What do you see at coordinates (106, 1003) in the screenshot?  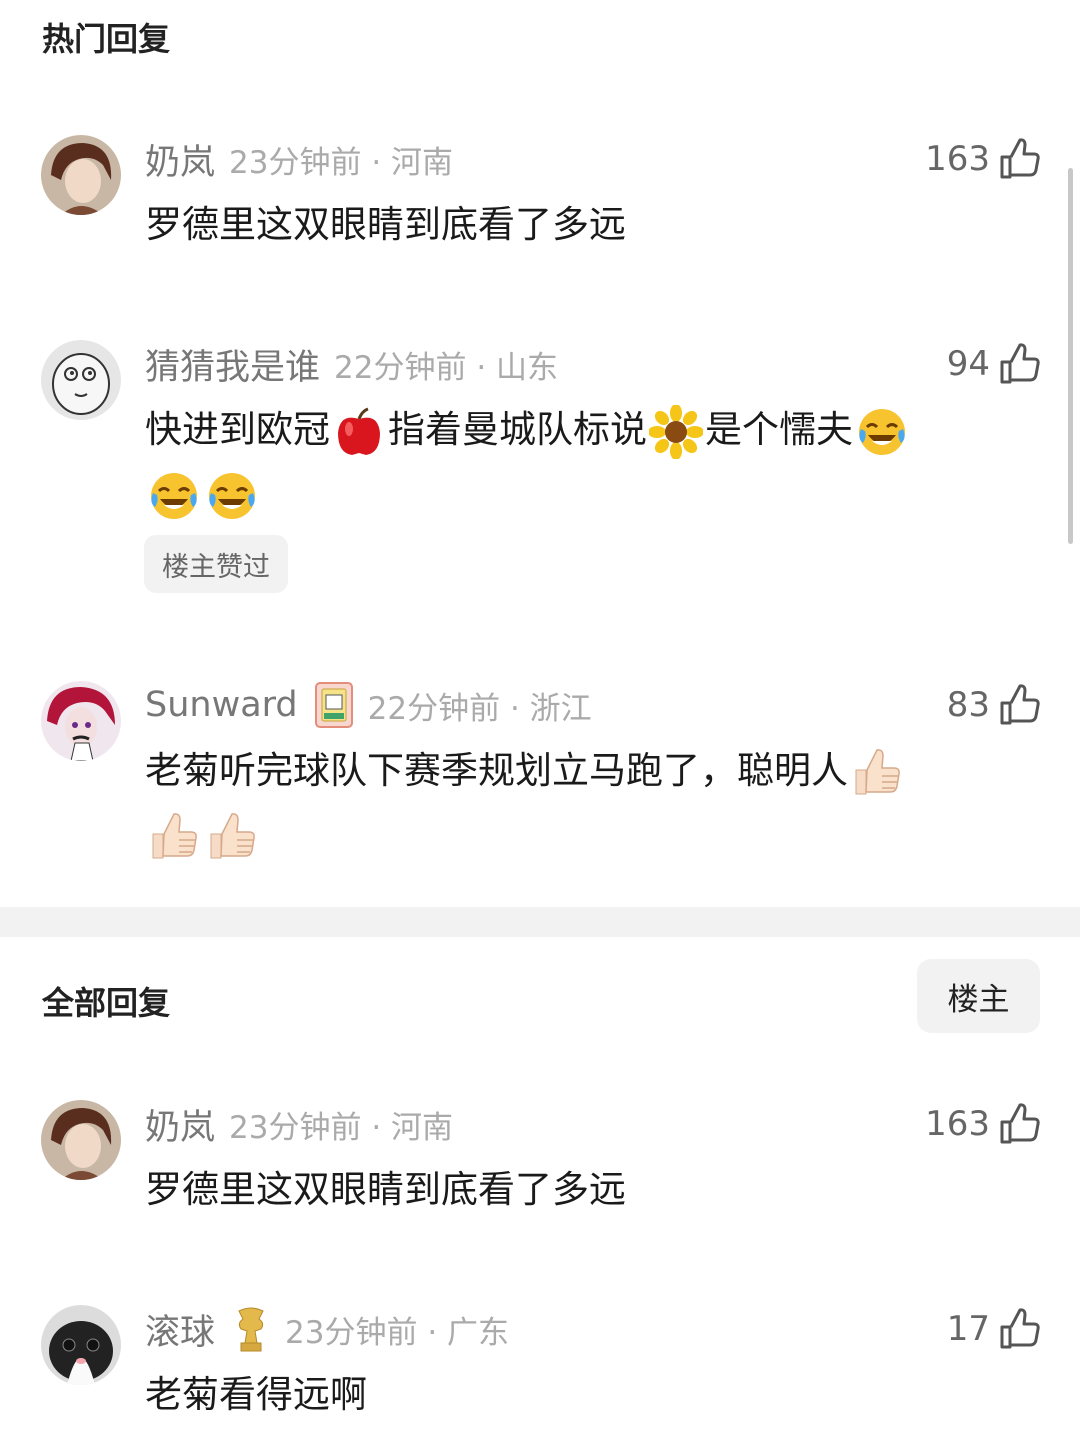 I see `all-replies-title: 全部回复` at bounding box center [106, 1003].